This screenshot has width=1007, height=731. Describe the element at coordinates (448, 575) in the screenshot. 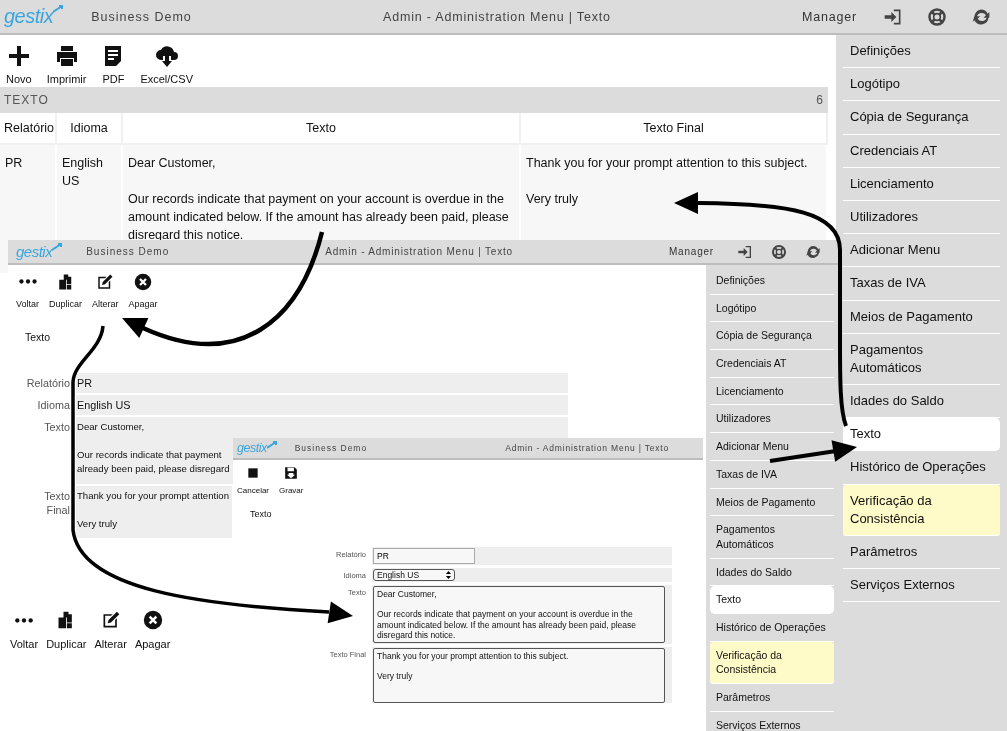

I see `caret-icon` at that location.